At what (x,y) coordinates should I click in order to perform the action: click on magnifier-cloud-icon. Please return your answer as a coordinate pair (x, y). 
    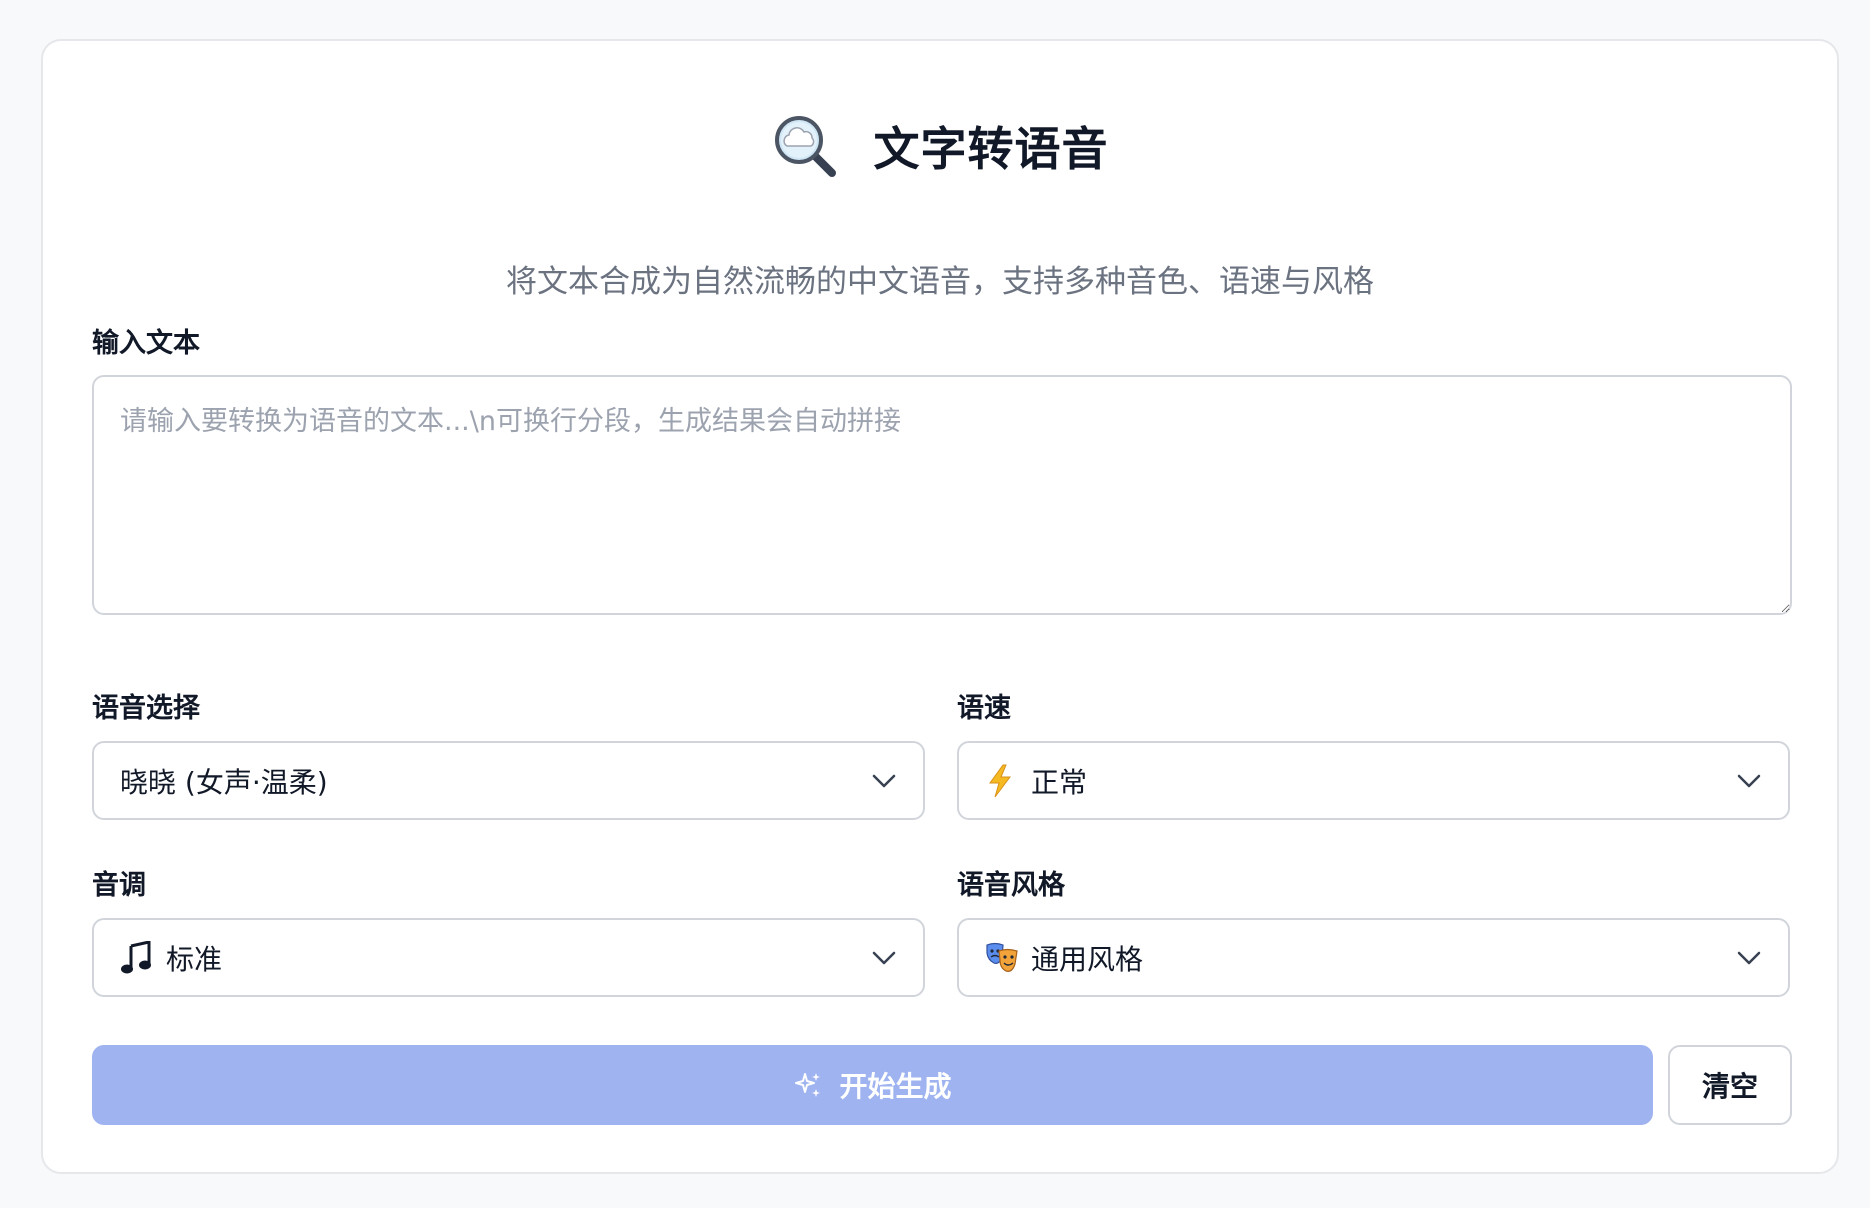
    Looking at the image, I should click on (805, 146).